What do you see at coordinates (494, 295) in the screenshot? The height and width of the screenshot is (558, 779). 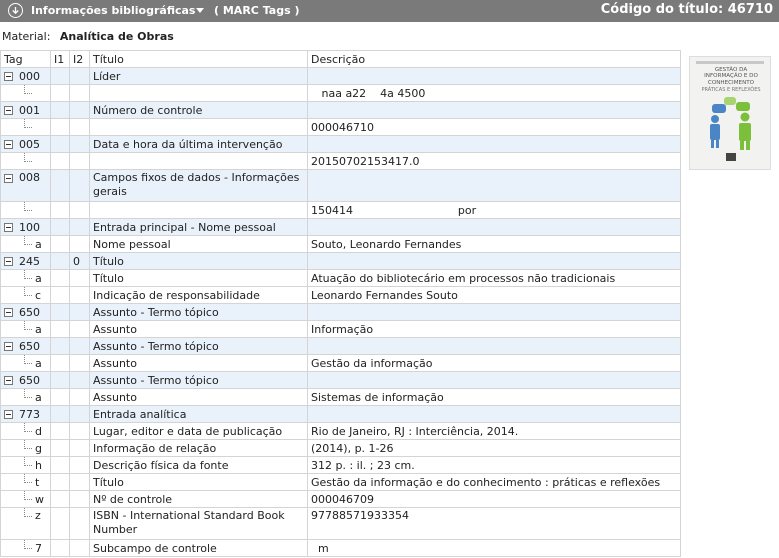 I see `description-cell: Leonardo Fernandes Souto` at bounding box center [494, 295].